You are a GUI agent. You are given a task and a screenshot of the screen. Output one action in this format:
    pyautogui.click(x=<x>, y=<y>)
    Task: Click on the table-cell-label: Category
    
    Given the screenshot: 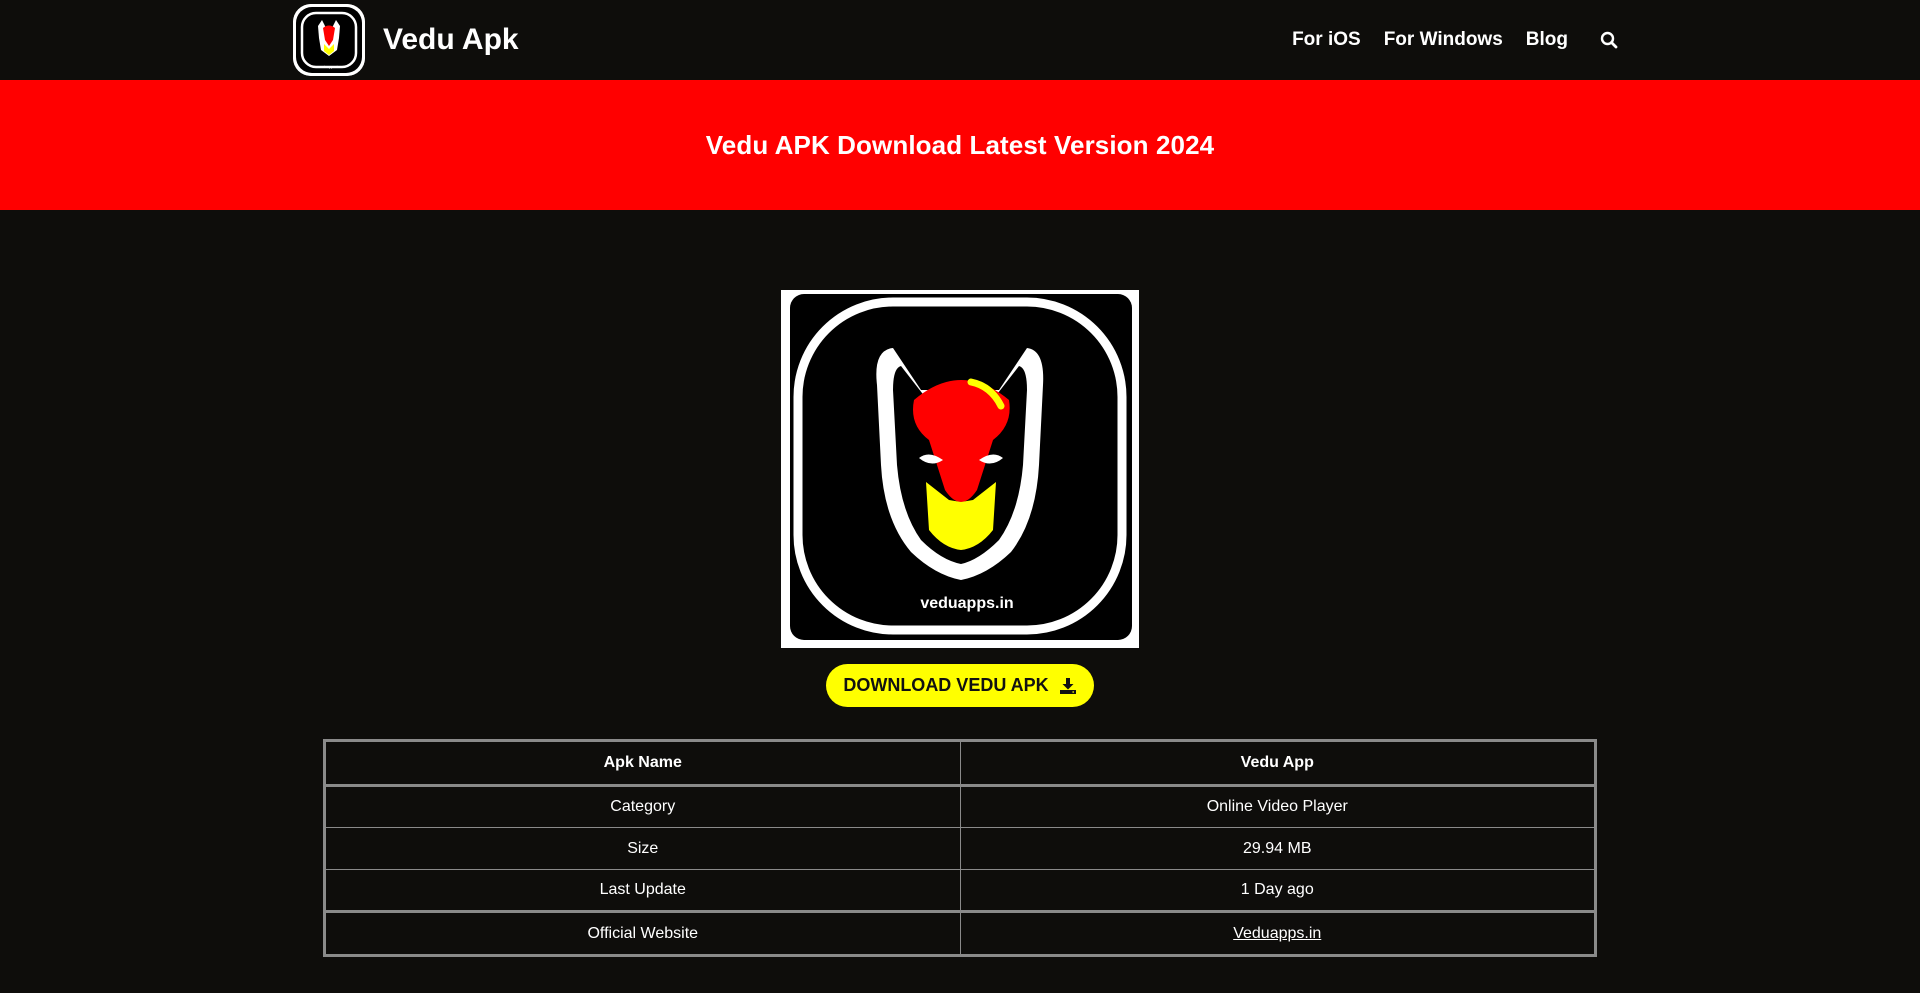 What is the action you would take?
    pyautogui.click(x=642, y=806)
    